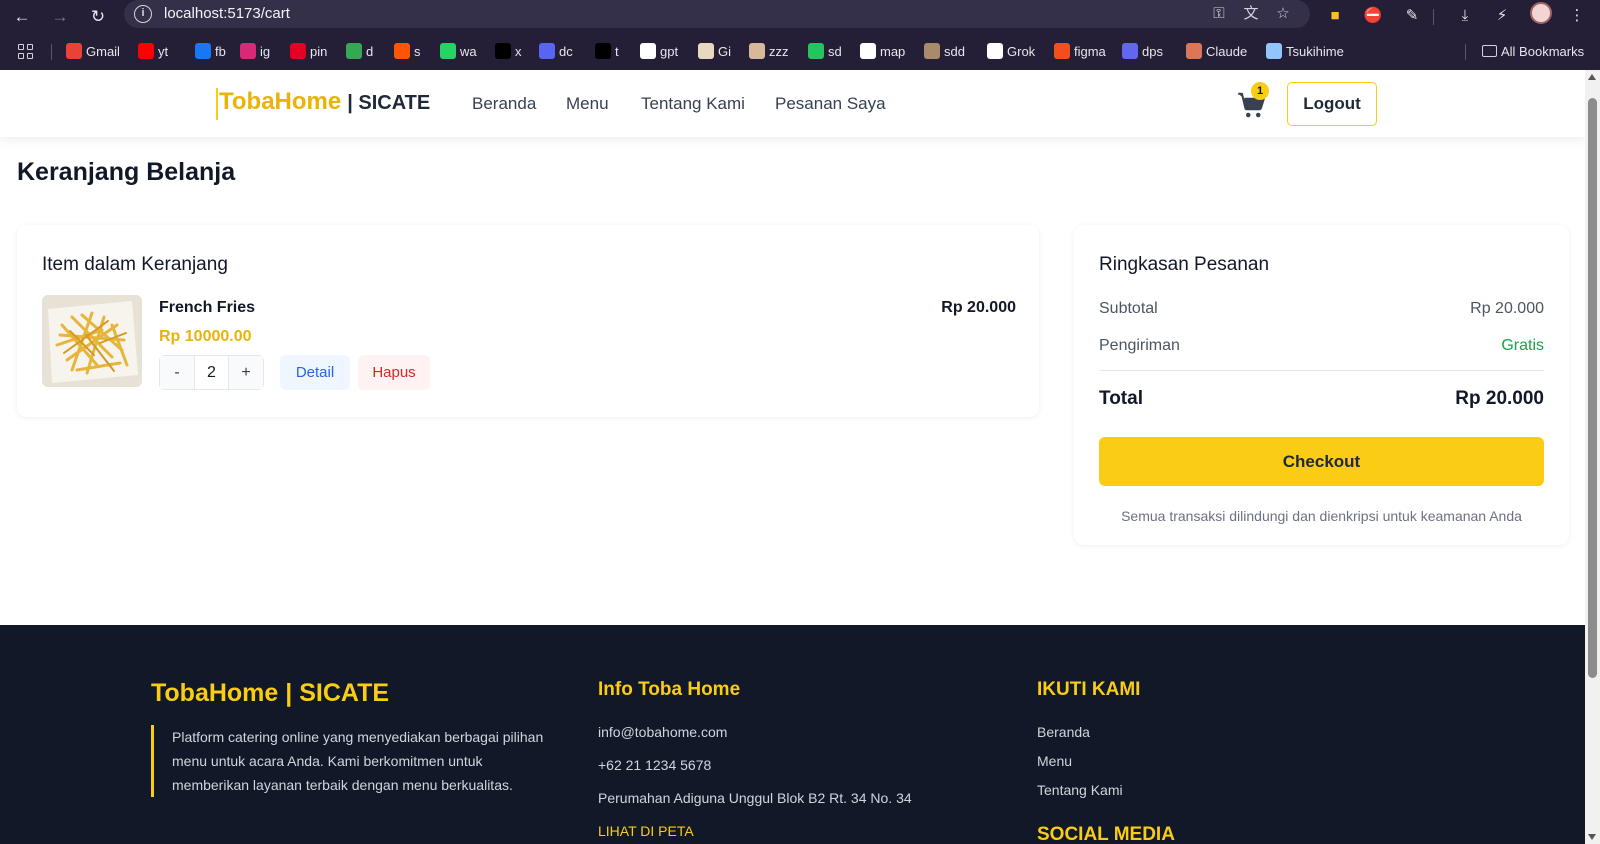 Image resolution: width=1600 pixels, height=844 pixels. What do you see at coordinates (1373, 16) in the screenshot?
I see `adblock-icon: ⛔` at bounding box center [1373, 16].